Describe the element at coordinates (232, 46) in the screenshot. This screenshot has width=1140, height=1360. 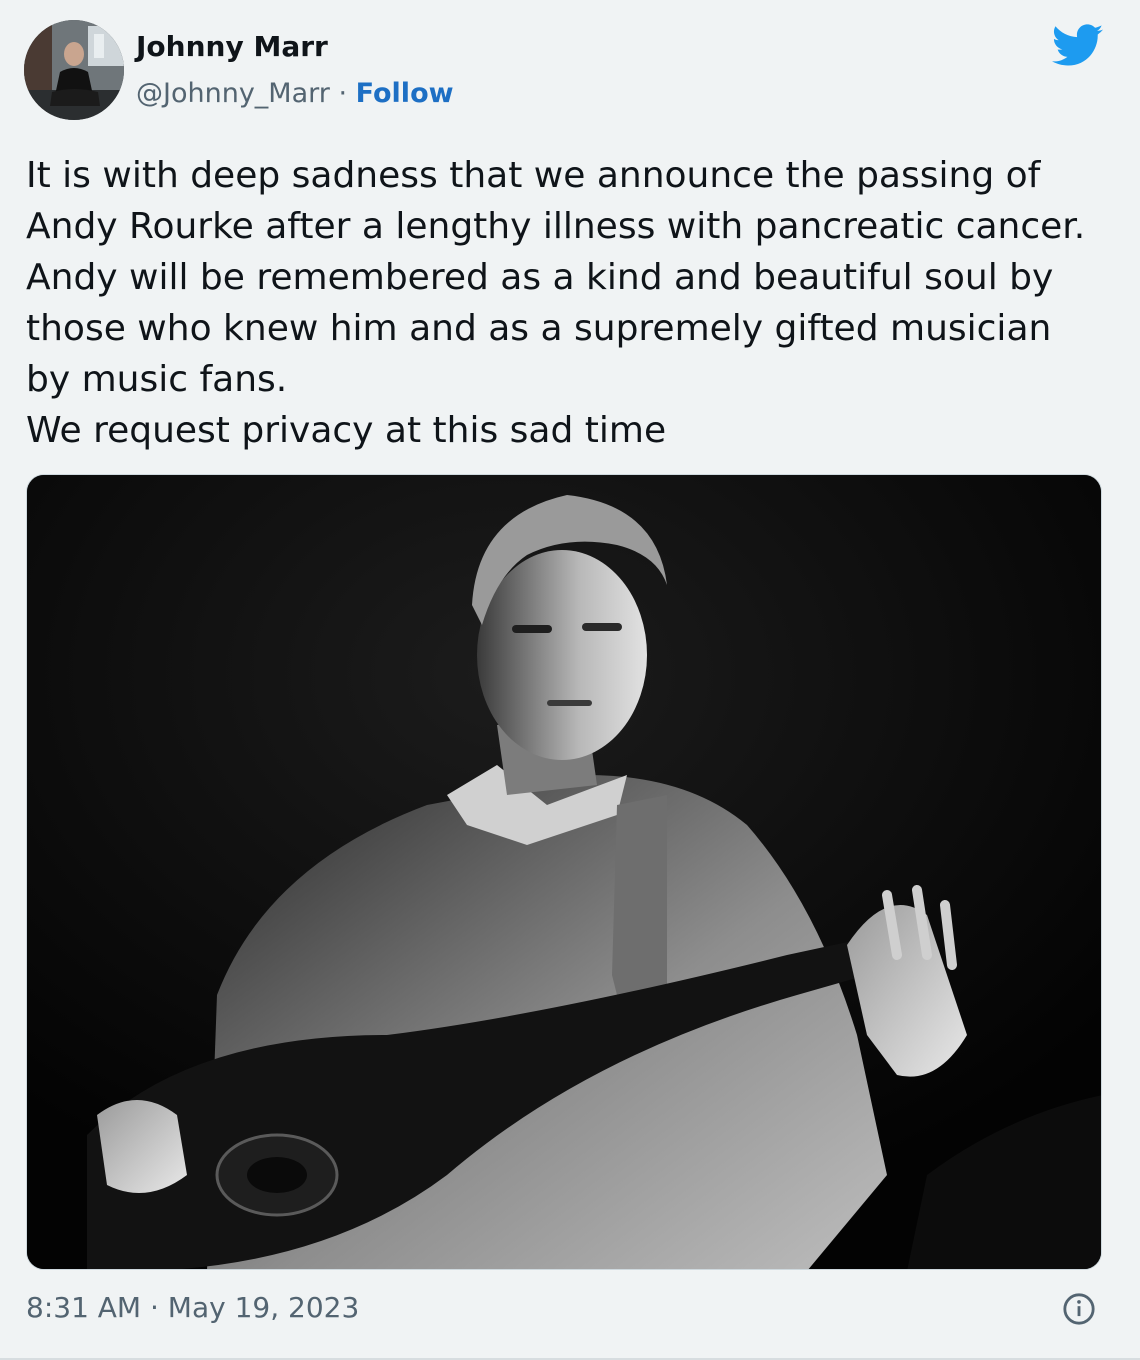
I see `author-display-name: Johnny Marr` at that location.